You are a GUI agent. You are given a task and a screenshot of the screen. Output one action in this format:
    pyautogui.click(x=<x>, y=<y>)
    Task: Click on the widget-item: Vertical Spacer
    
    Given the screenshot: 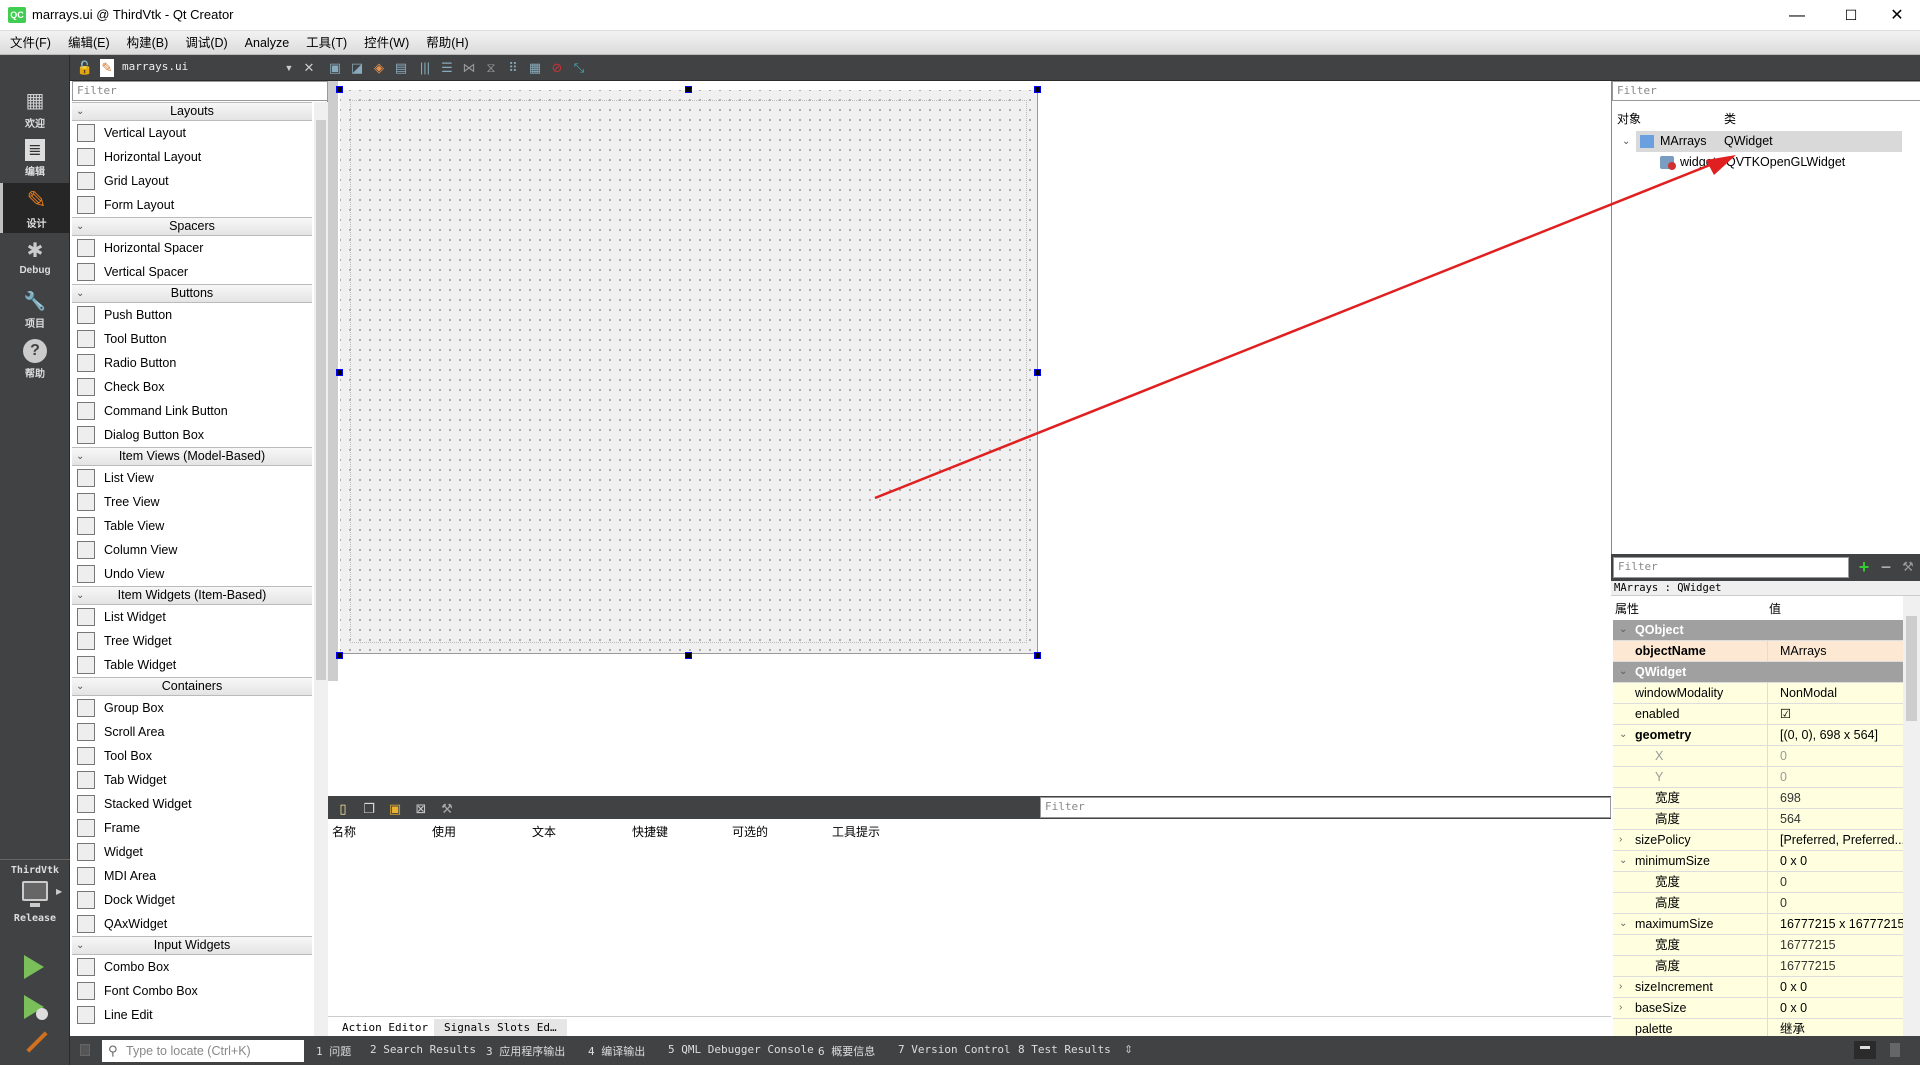 What is the action you would take?
    pyautogui.click(x=192, y=272)
    